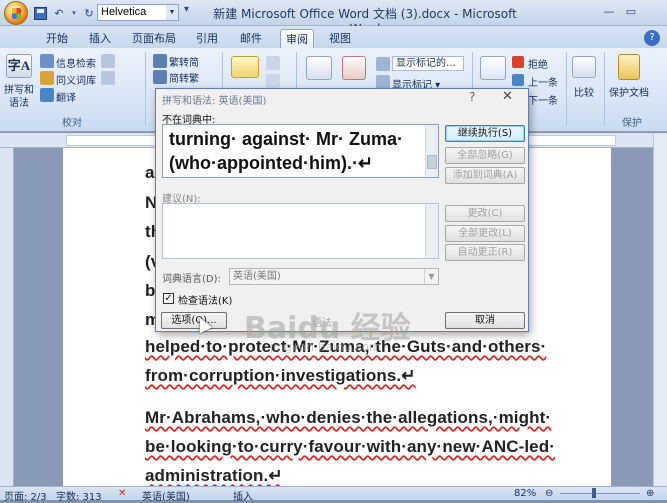  I want to click on delete-comment-icon, so click(273, 63).